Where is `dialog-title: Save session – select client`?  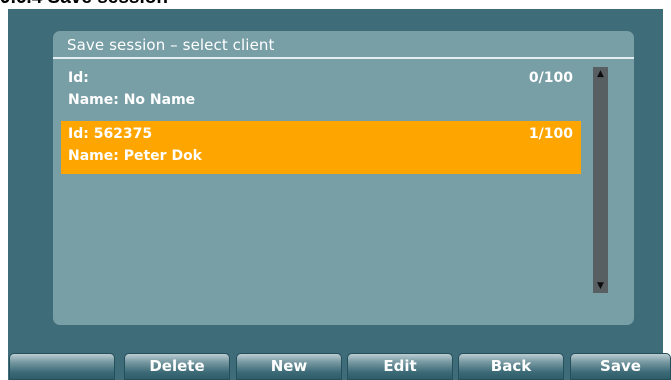
dialog-title: Save session – select client is located at coordinates (343, 45).